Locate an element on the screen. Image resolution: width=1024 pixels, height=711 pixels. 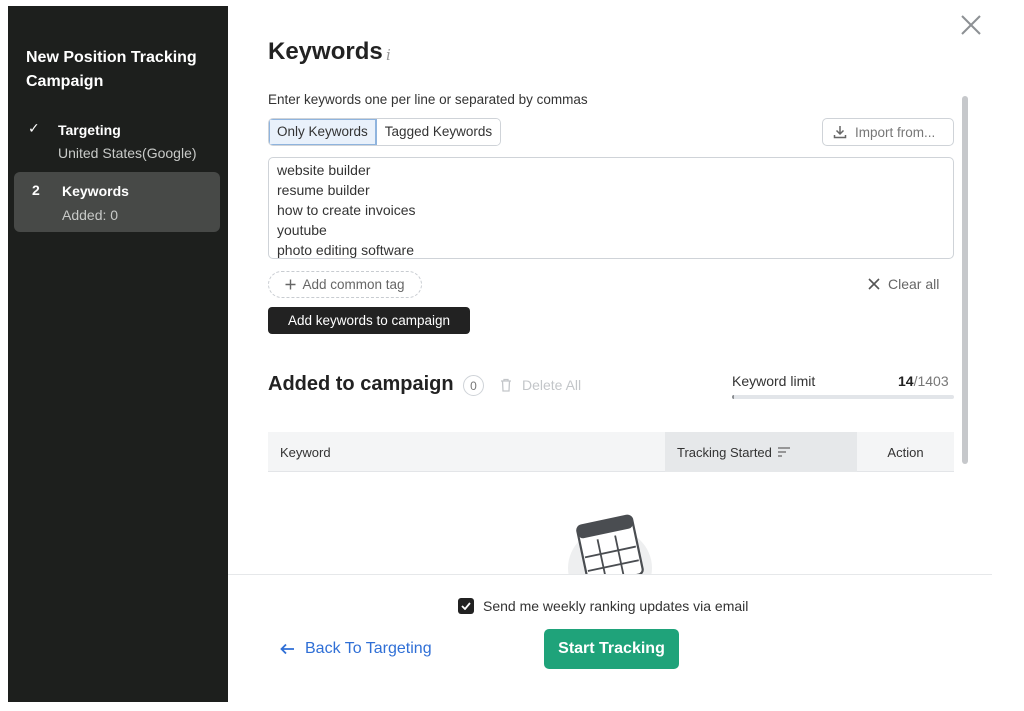
checkbox-check-icon is located at coordinates (466, 606).